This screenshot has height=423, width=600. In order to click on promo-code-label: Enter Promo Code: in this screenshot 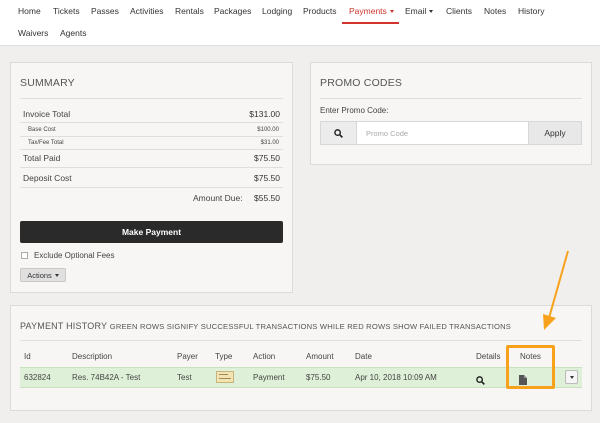, I will do `click(354, 110)`.